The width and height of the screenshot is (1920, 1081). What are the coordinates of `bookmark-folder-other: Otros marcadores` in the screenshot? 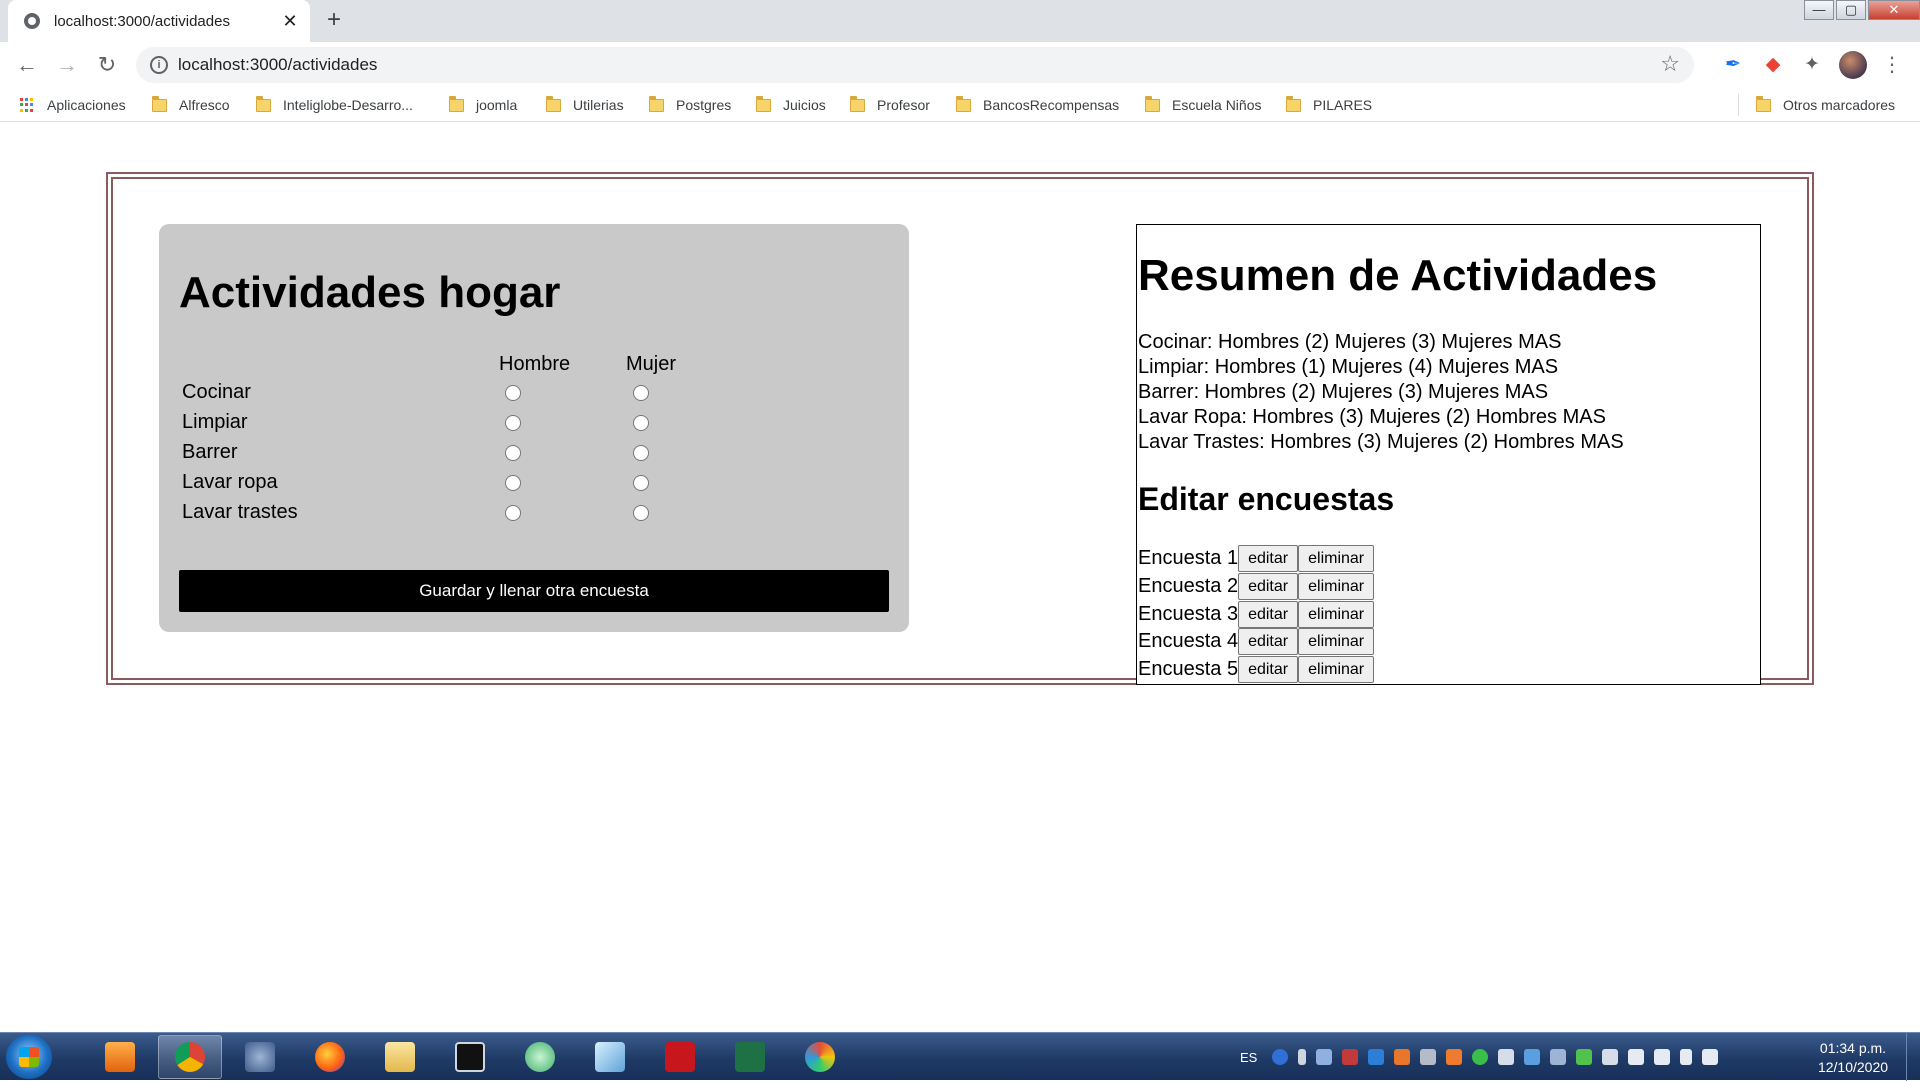 It's located at (1825, 105).